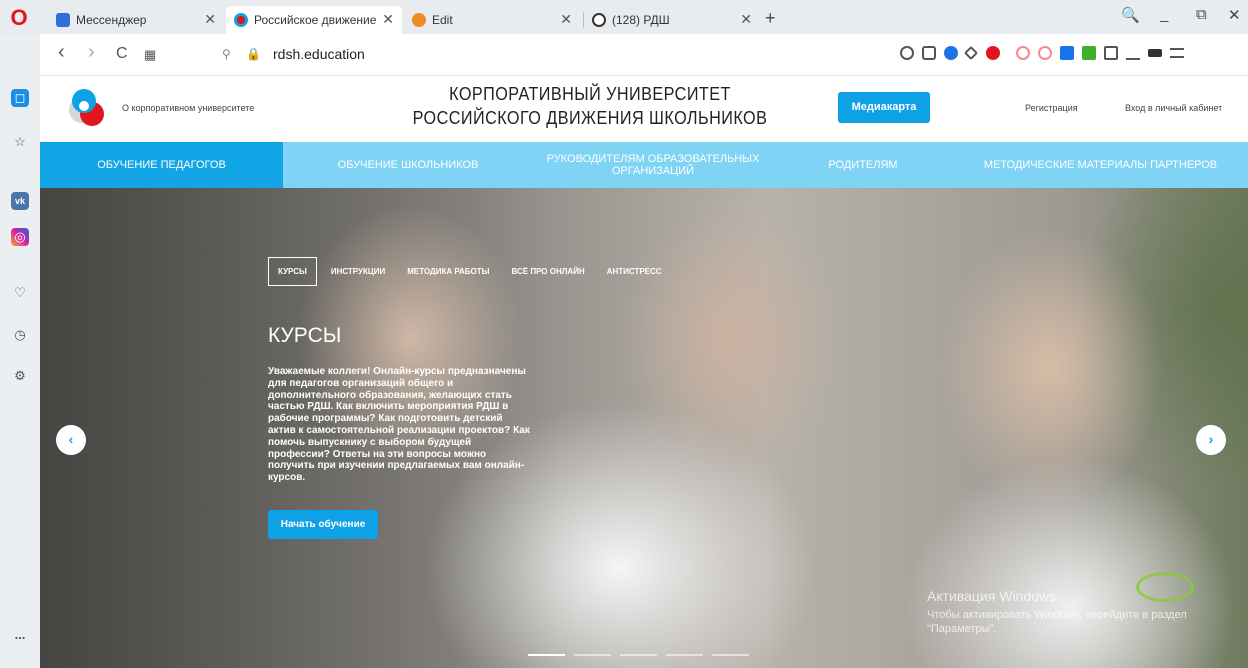 This screenshot has width=1248, height=668. Describe the element at coordinates (929, 53) in the screenshot. I see `snapshot-icon` at that location.